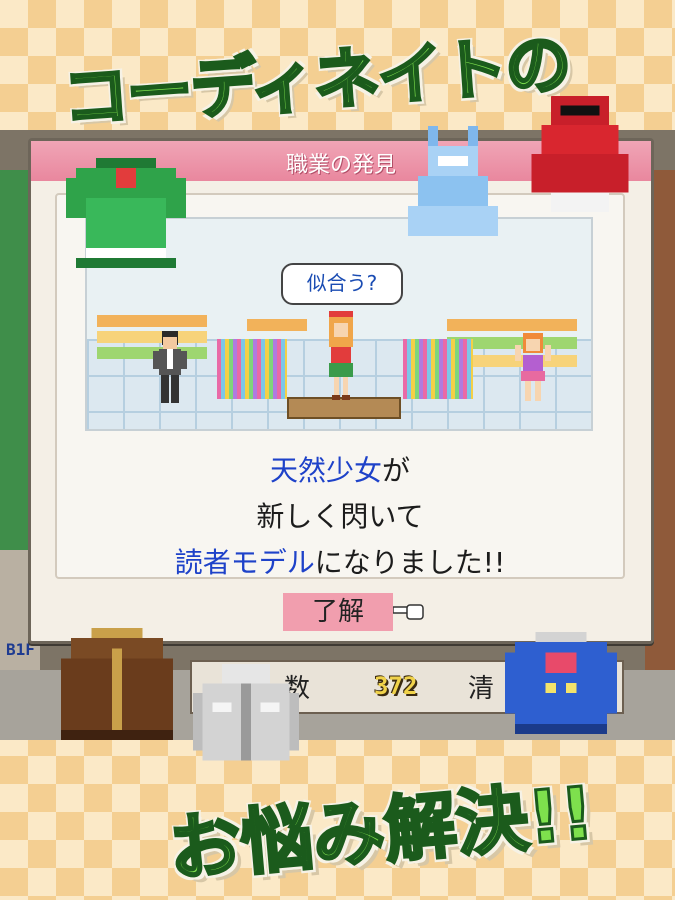 The image size is (675, 900). Describe the element at coordinates (453, 181) in the screenshot. I see `blue-dress-icon` at that location.